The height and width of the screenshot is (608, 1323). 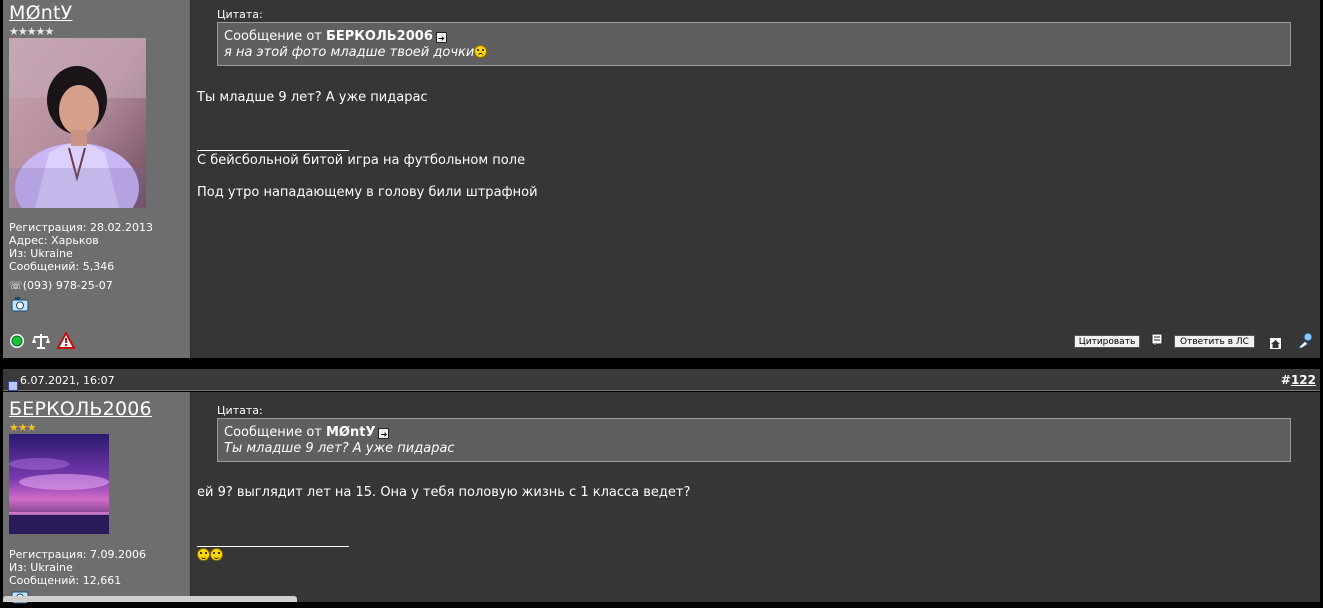 I want to click on username-link: БЕРКОЛЬ2006, so click(x=80, y=409).